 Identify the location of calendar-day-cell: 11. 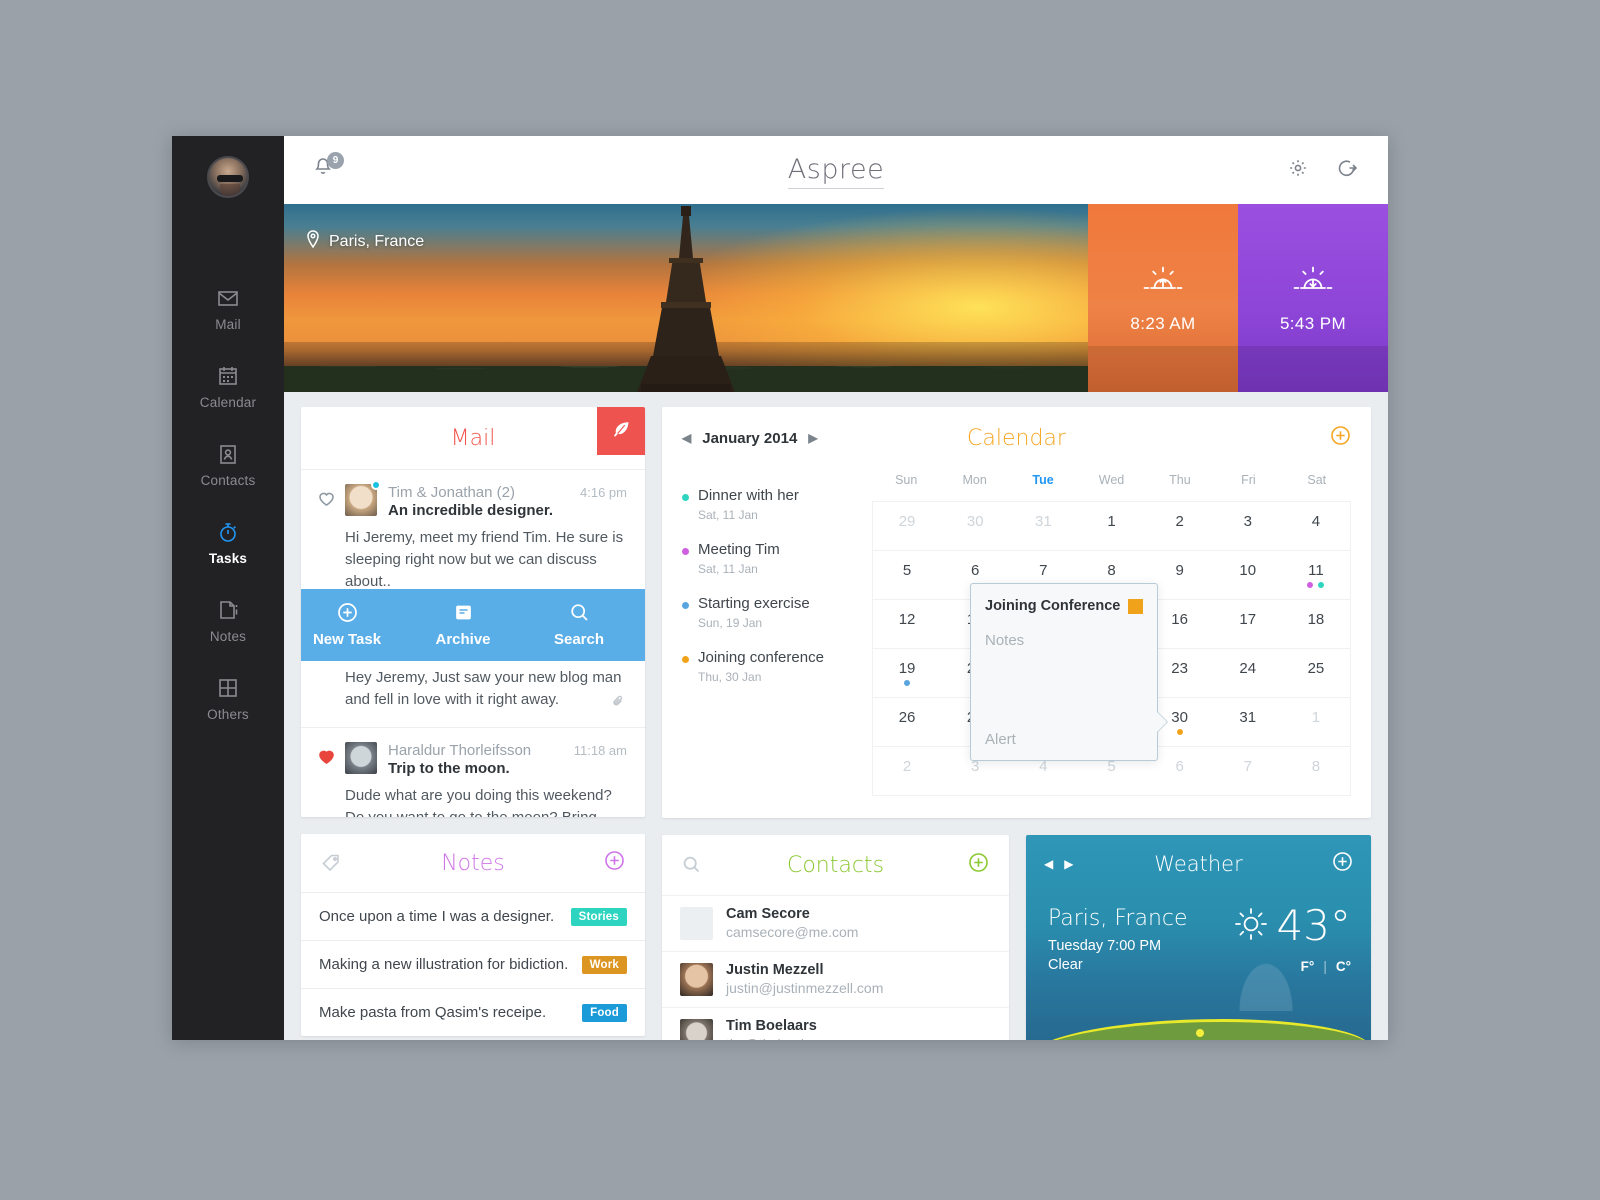
(1316, 575).